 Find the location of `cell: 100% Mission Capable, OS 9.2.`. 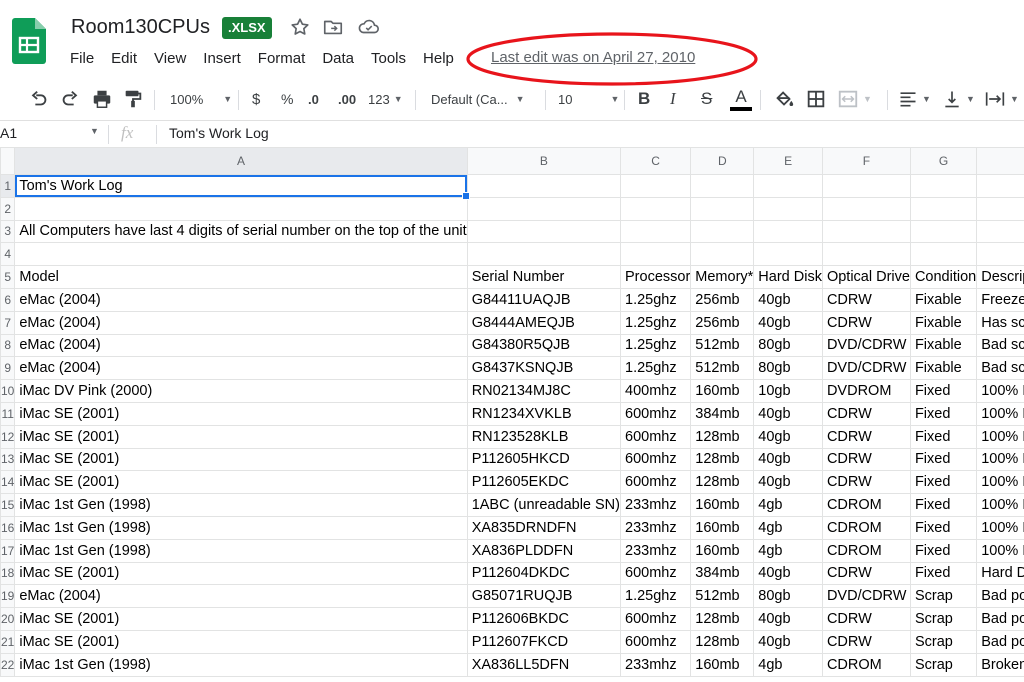

cell: 100% Mission Capable, OS 9.2. is located at coordinates (1000, 550).